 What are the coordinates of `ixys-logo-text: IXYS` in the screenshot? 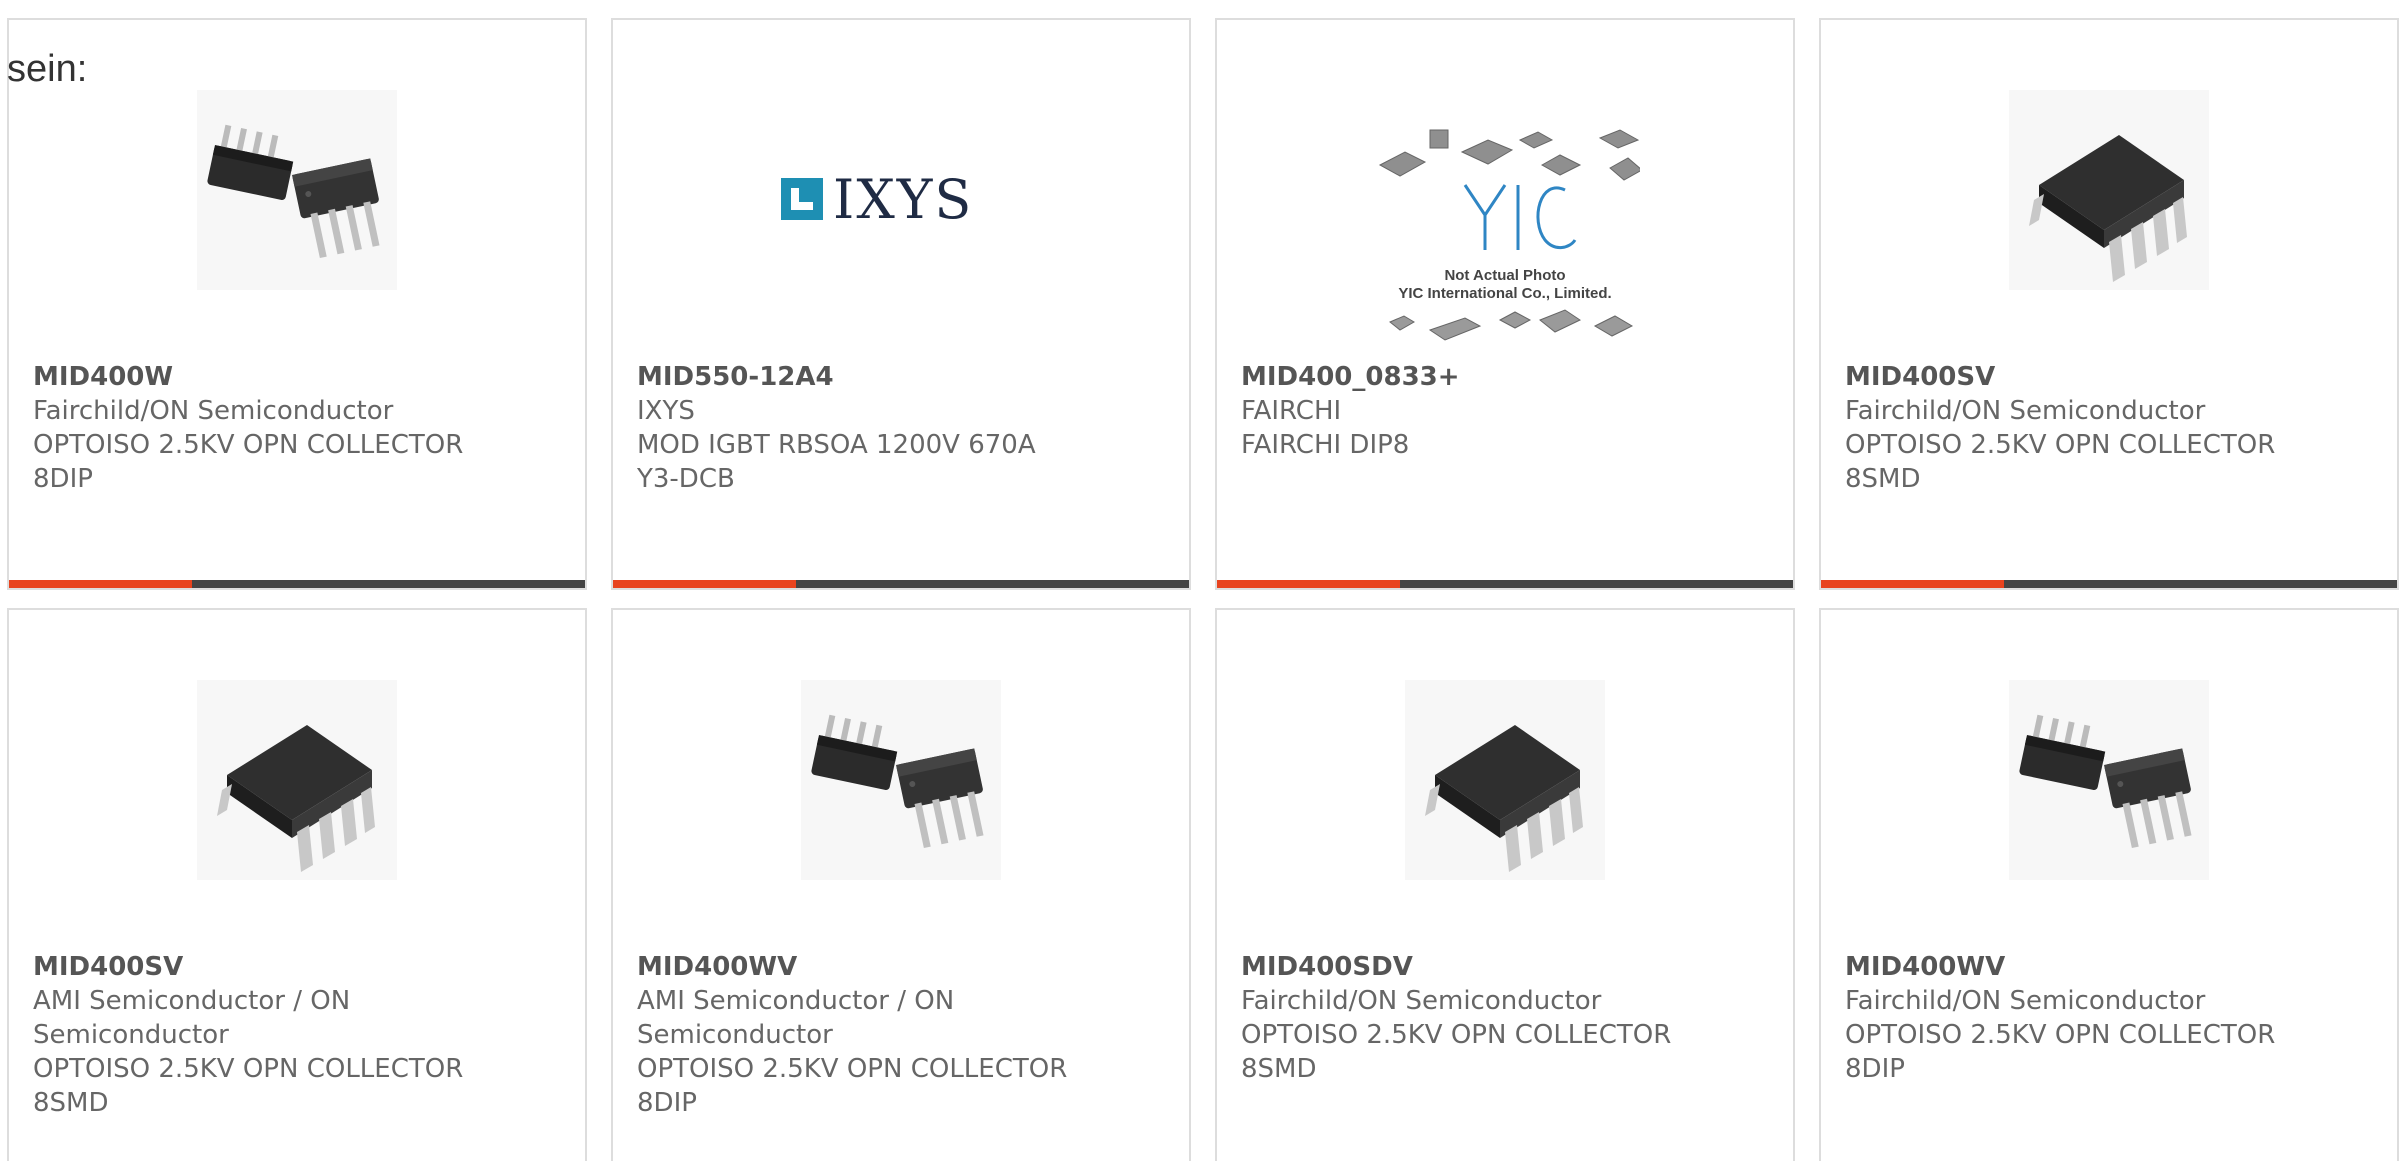 It's located at (903, 199).